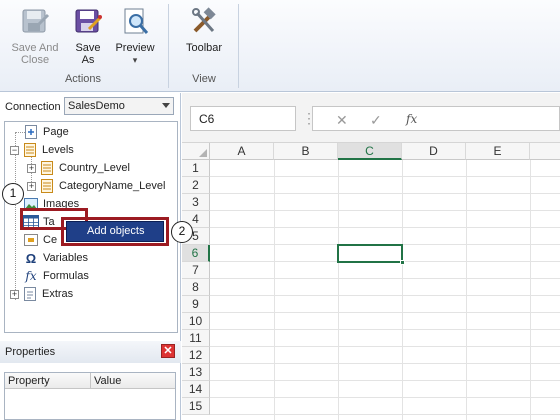  Describe the element at coordinates (196, 389) in the screenshot. I see `row-header: 14` at that location.